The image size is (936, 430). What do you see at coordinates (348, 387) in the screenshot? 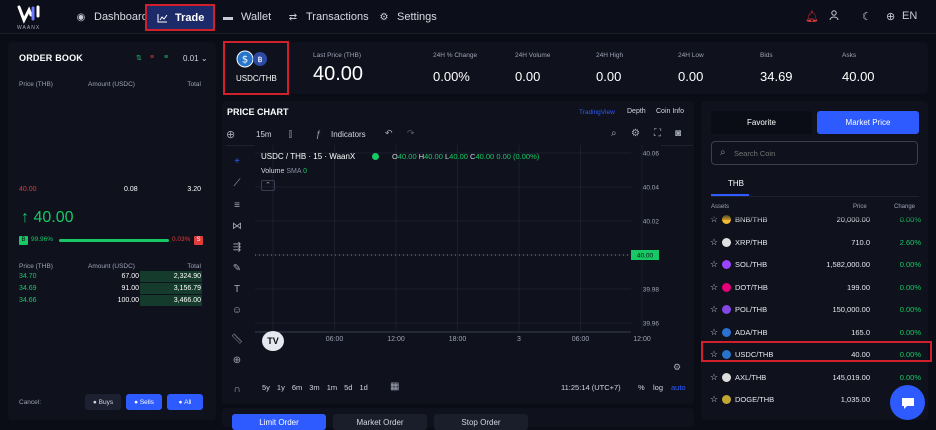
I see `range-5d: 5d` at bounding box center [348, 387].